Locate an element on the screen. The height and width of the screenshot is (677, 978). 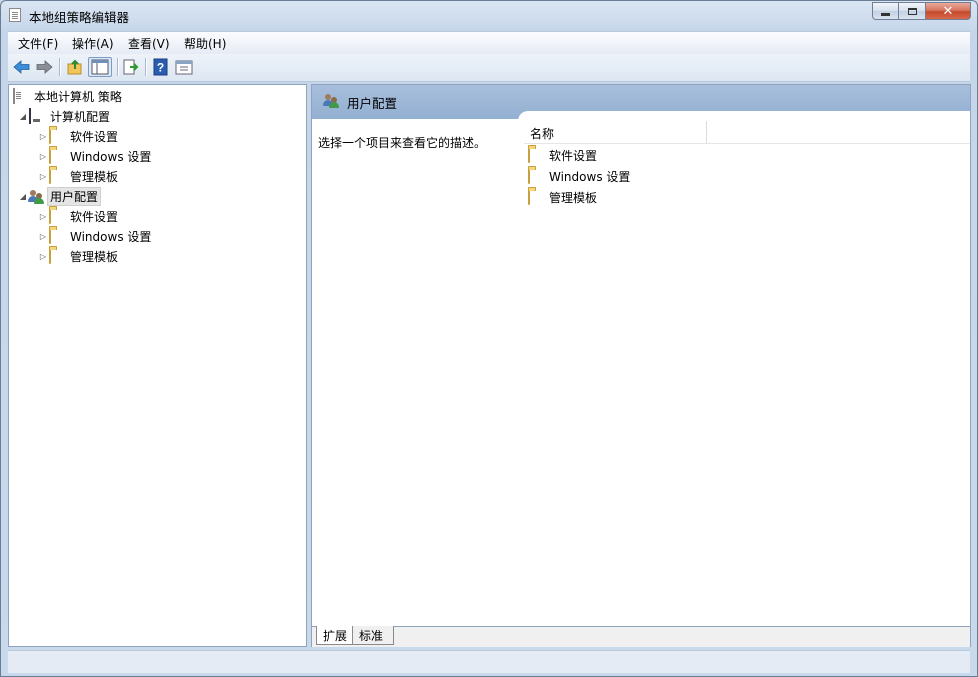
maximize-icon is located at coordinates (912, 11).